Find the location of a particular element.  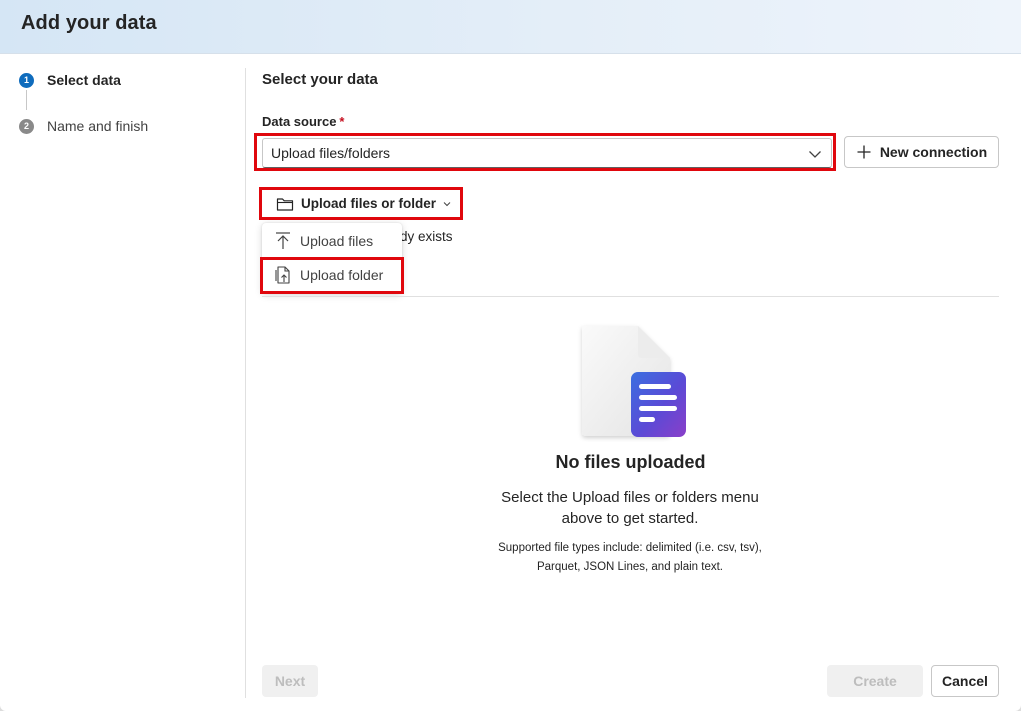

menu-item-label: Upload files is located at coordinates (337, 241).